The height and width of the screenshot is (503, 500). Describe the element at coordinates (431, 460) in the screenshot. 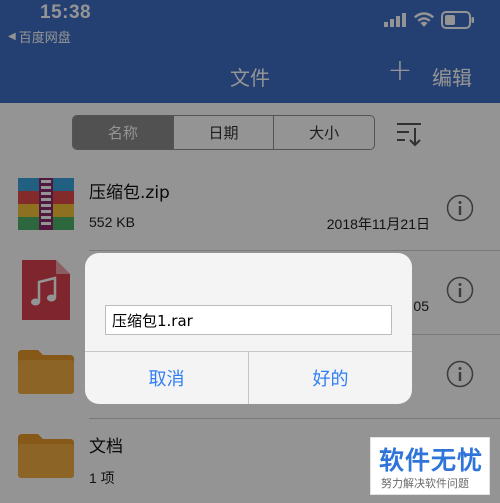

I see `watermark-title: 软件无忧` at that location.